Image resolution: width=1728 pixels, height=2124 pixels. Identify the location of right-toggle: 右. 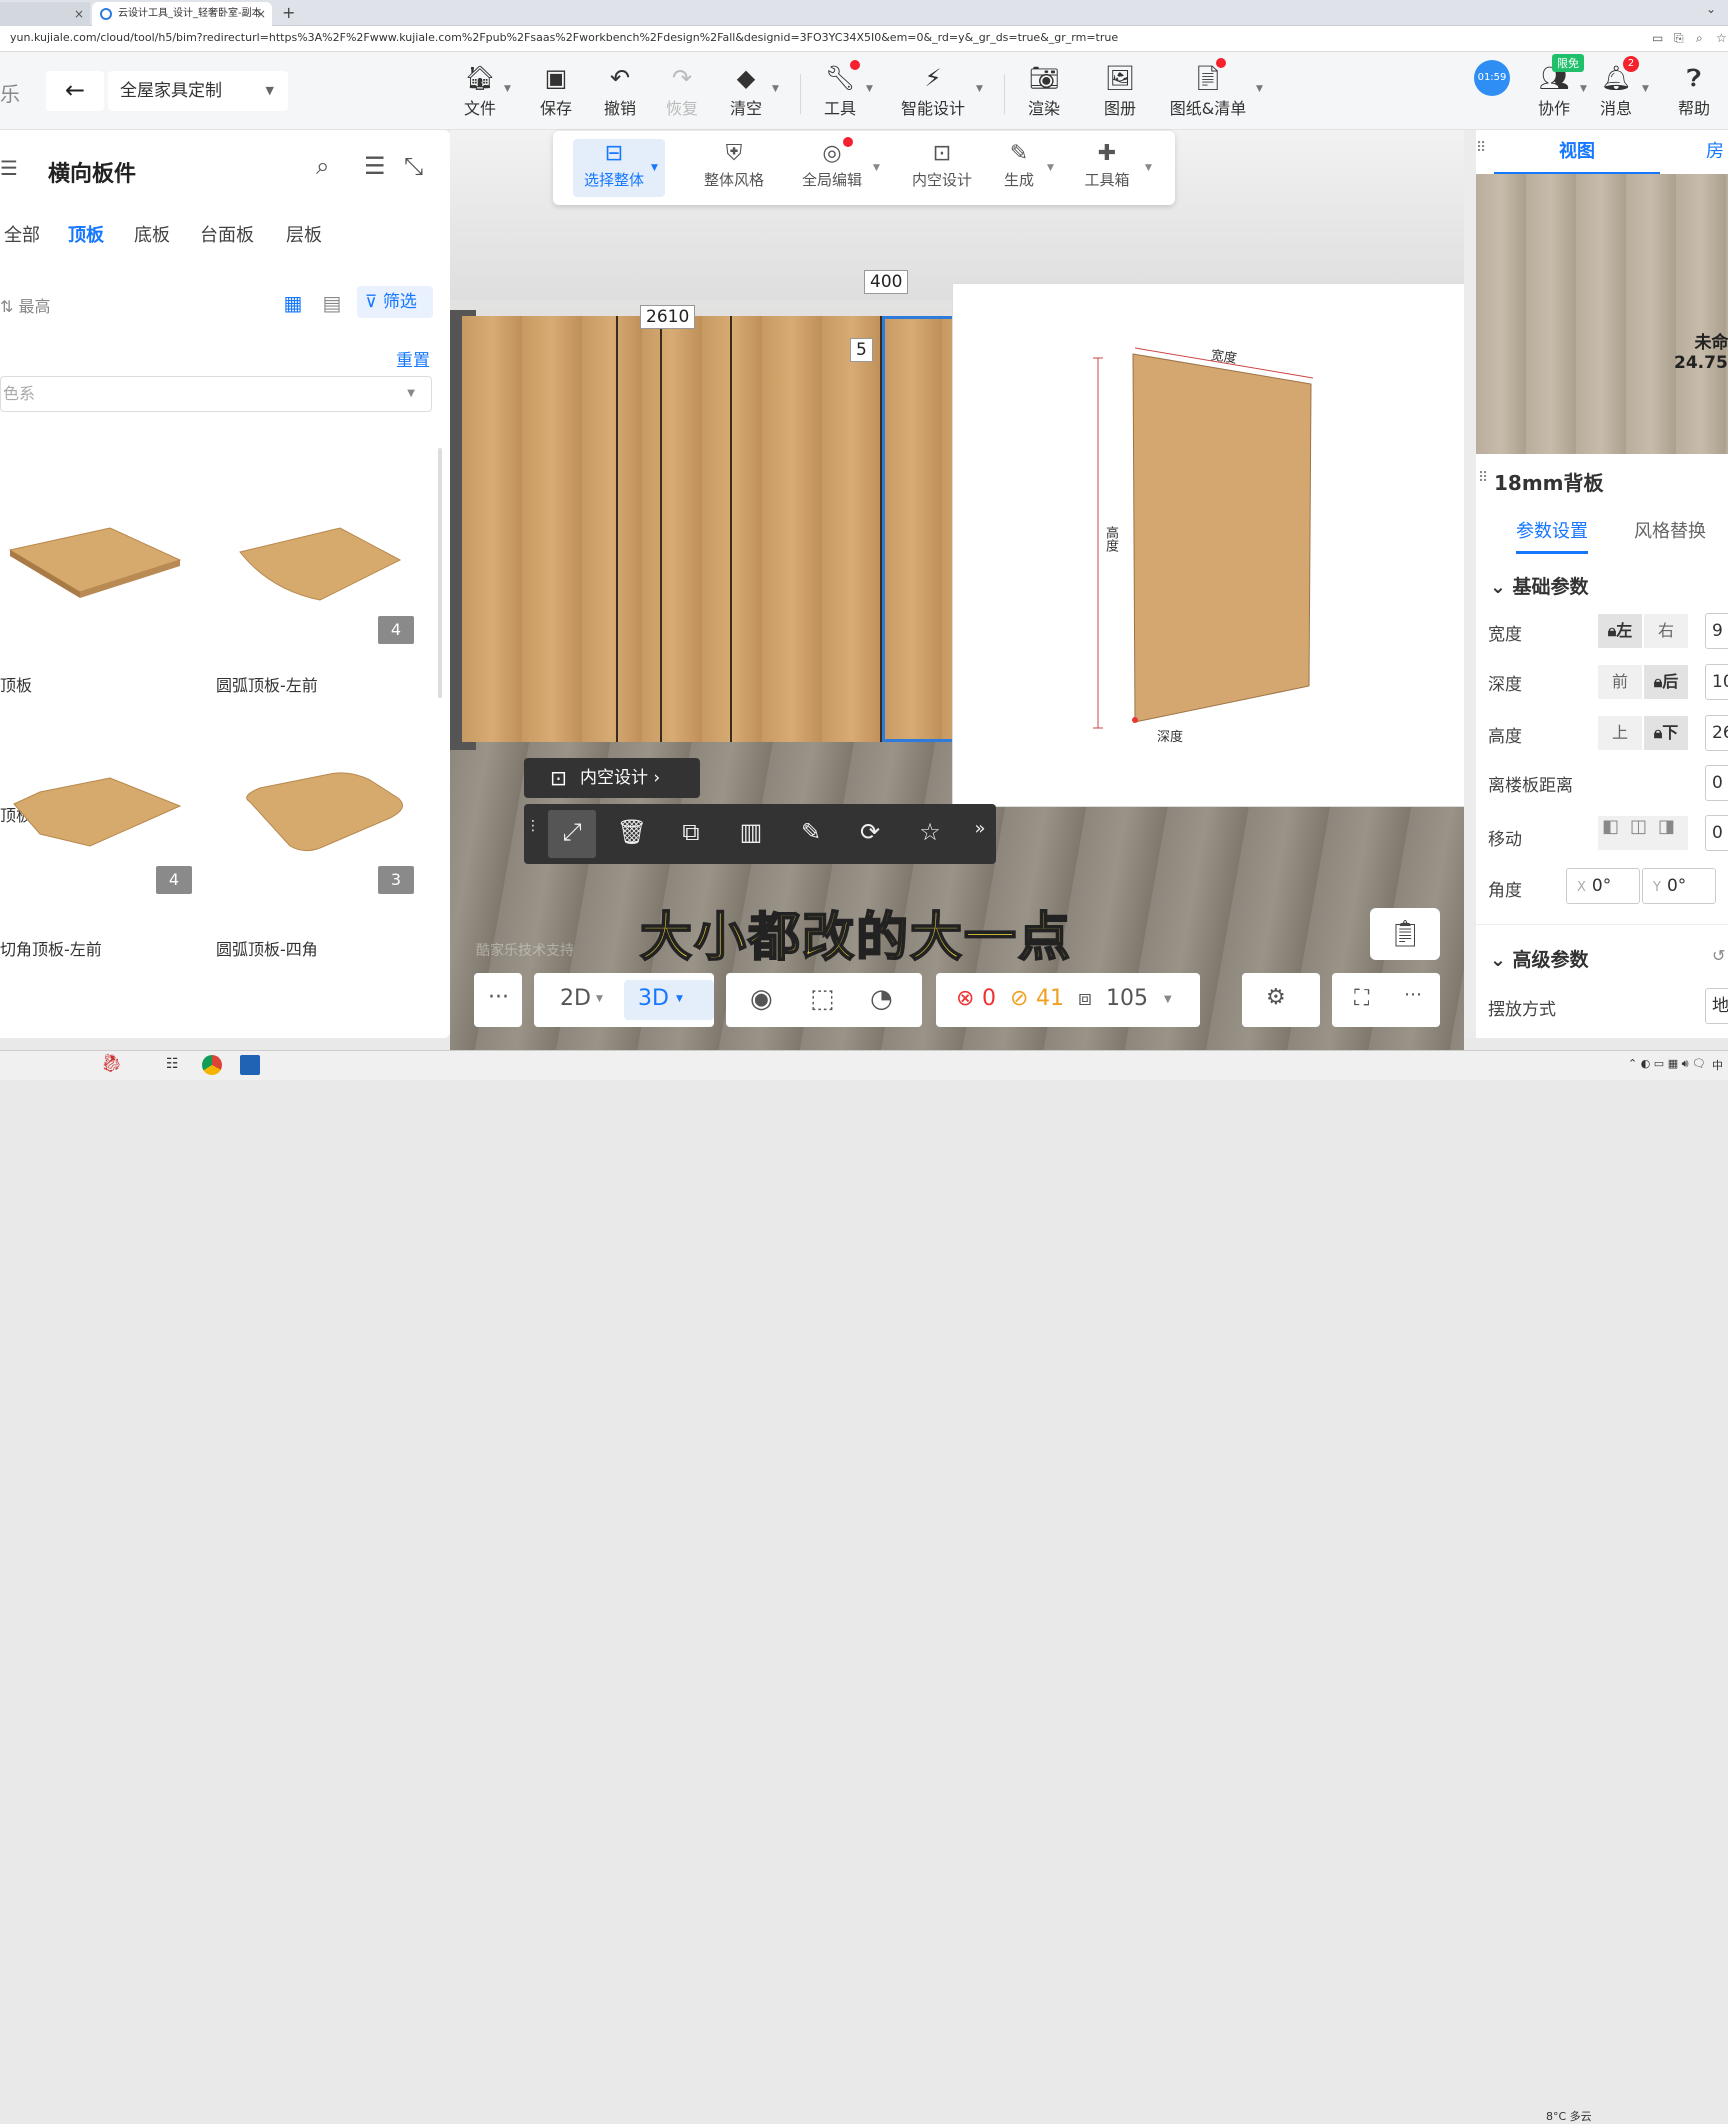
(1666, 631).